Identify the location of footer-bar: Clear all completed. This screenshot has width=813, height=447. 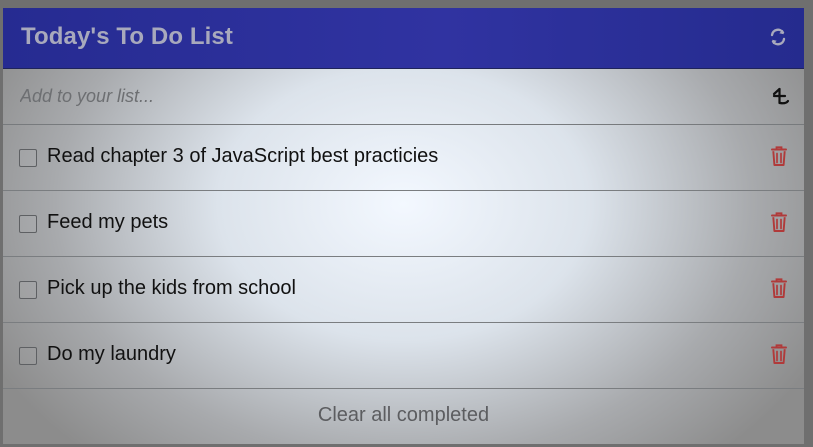
(403, 416).